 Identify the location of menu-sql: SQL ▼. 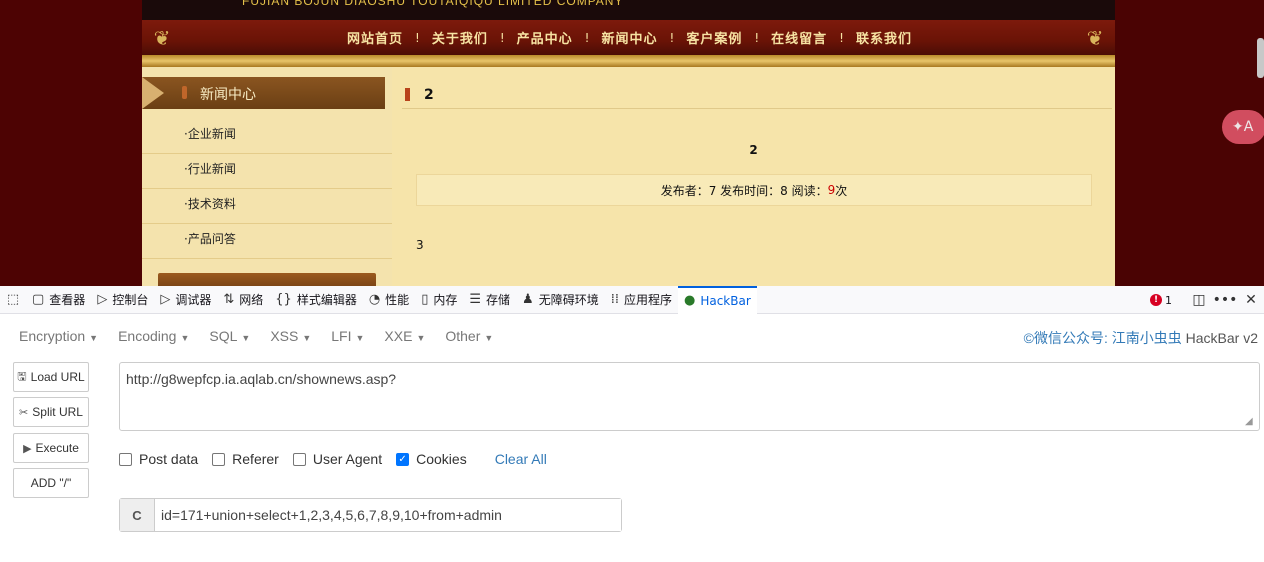
(229, 336).